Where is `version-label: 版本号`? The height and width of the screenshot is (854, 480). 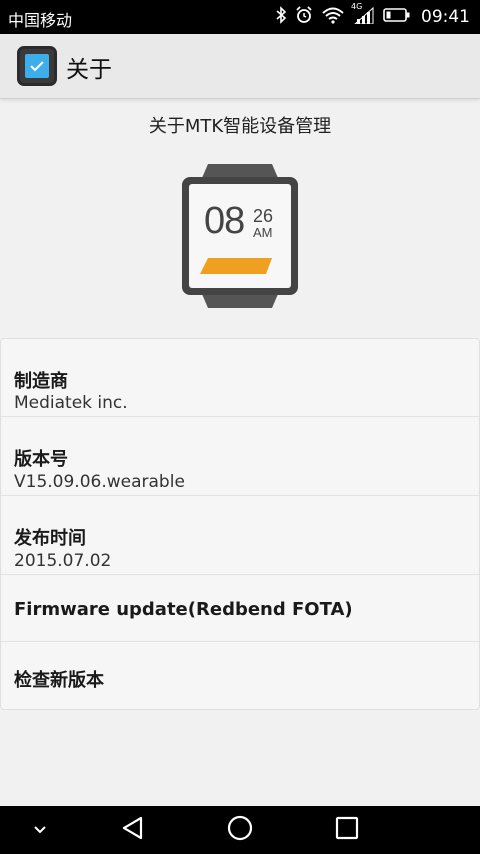 version-label: 版本号 is located at coordinates (41, 459).